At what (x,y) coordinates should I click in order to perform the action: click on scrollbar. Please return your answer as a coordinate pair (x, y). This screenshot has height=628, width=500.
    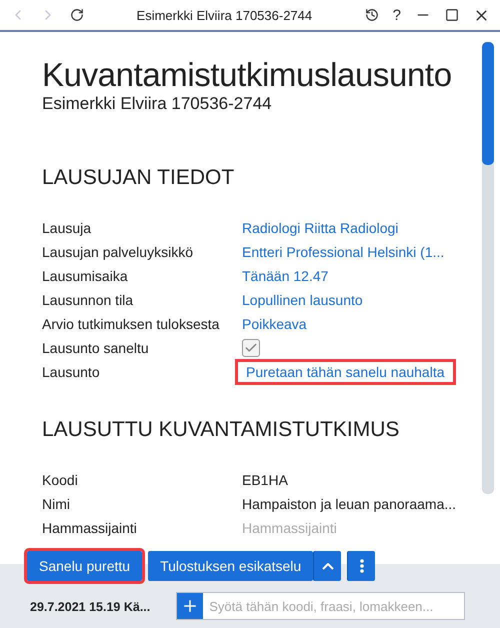
    Looking at the image, I should click on (488, 268).